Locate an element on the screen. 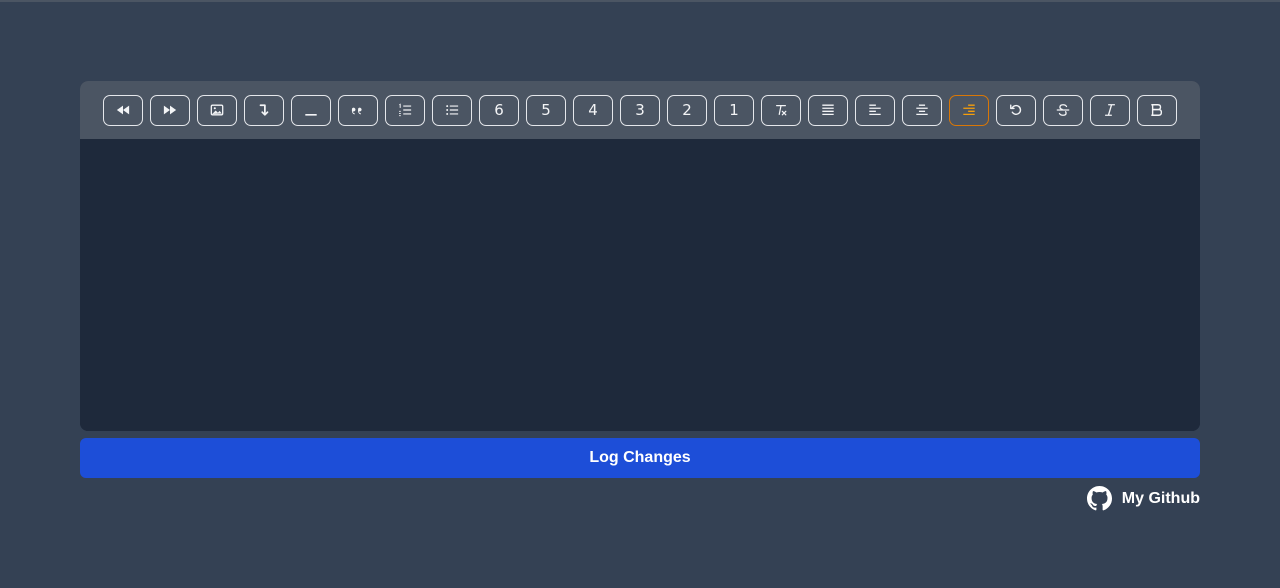 This screenshot has width=1280, height=588. heading-1-label: 1 is located at coordinates (734, 109).